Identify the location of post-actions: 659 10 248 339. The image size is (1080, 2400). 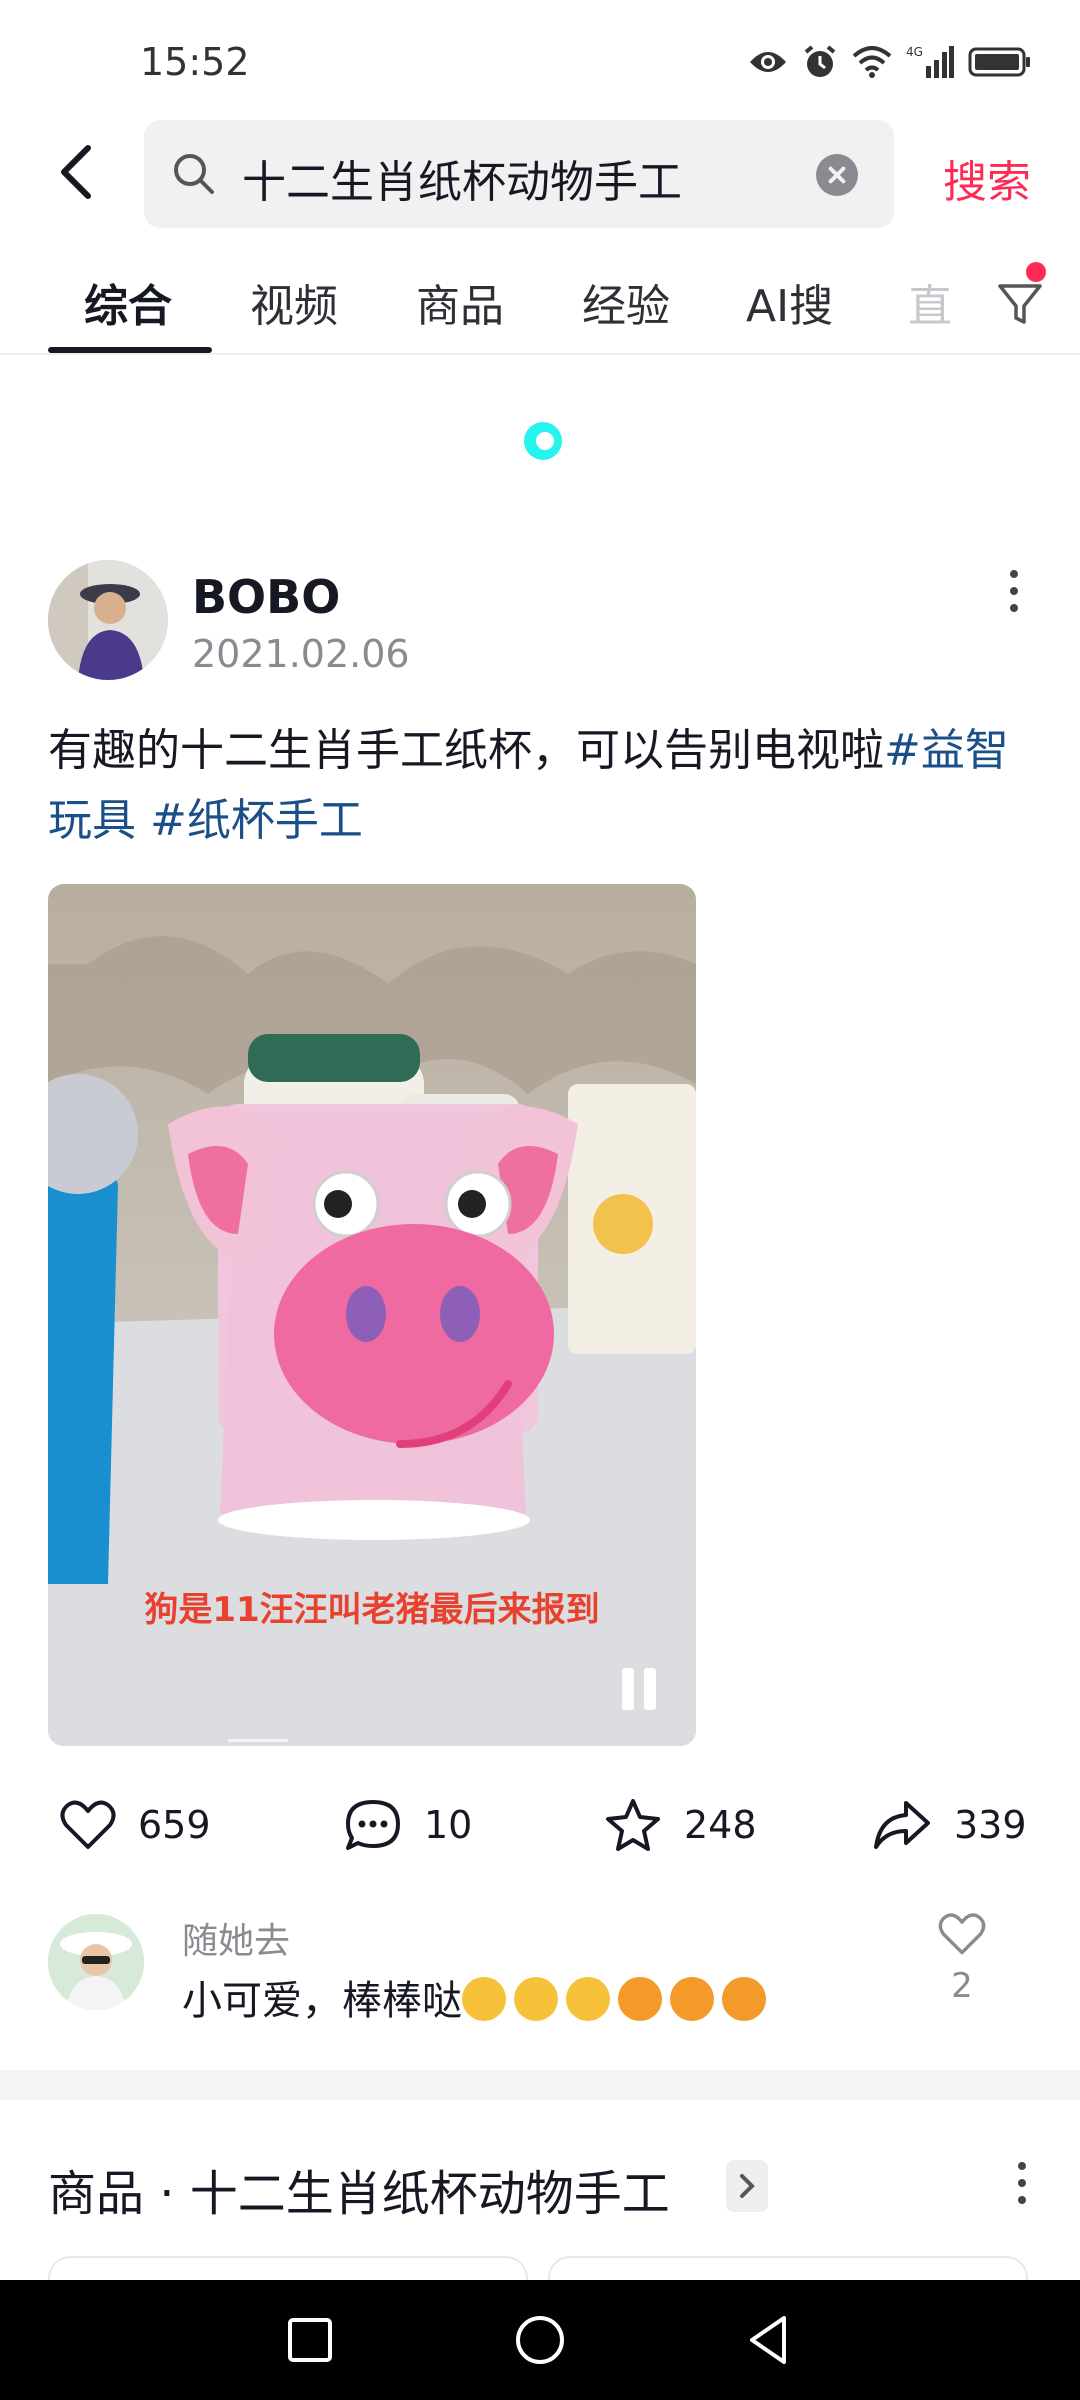
(540, 1825).